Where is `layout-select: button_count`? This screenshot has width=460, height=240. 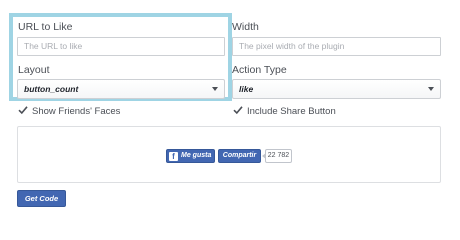
layout-select: button_count is located at coordinates (121, 89).